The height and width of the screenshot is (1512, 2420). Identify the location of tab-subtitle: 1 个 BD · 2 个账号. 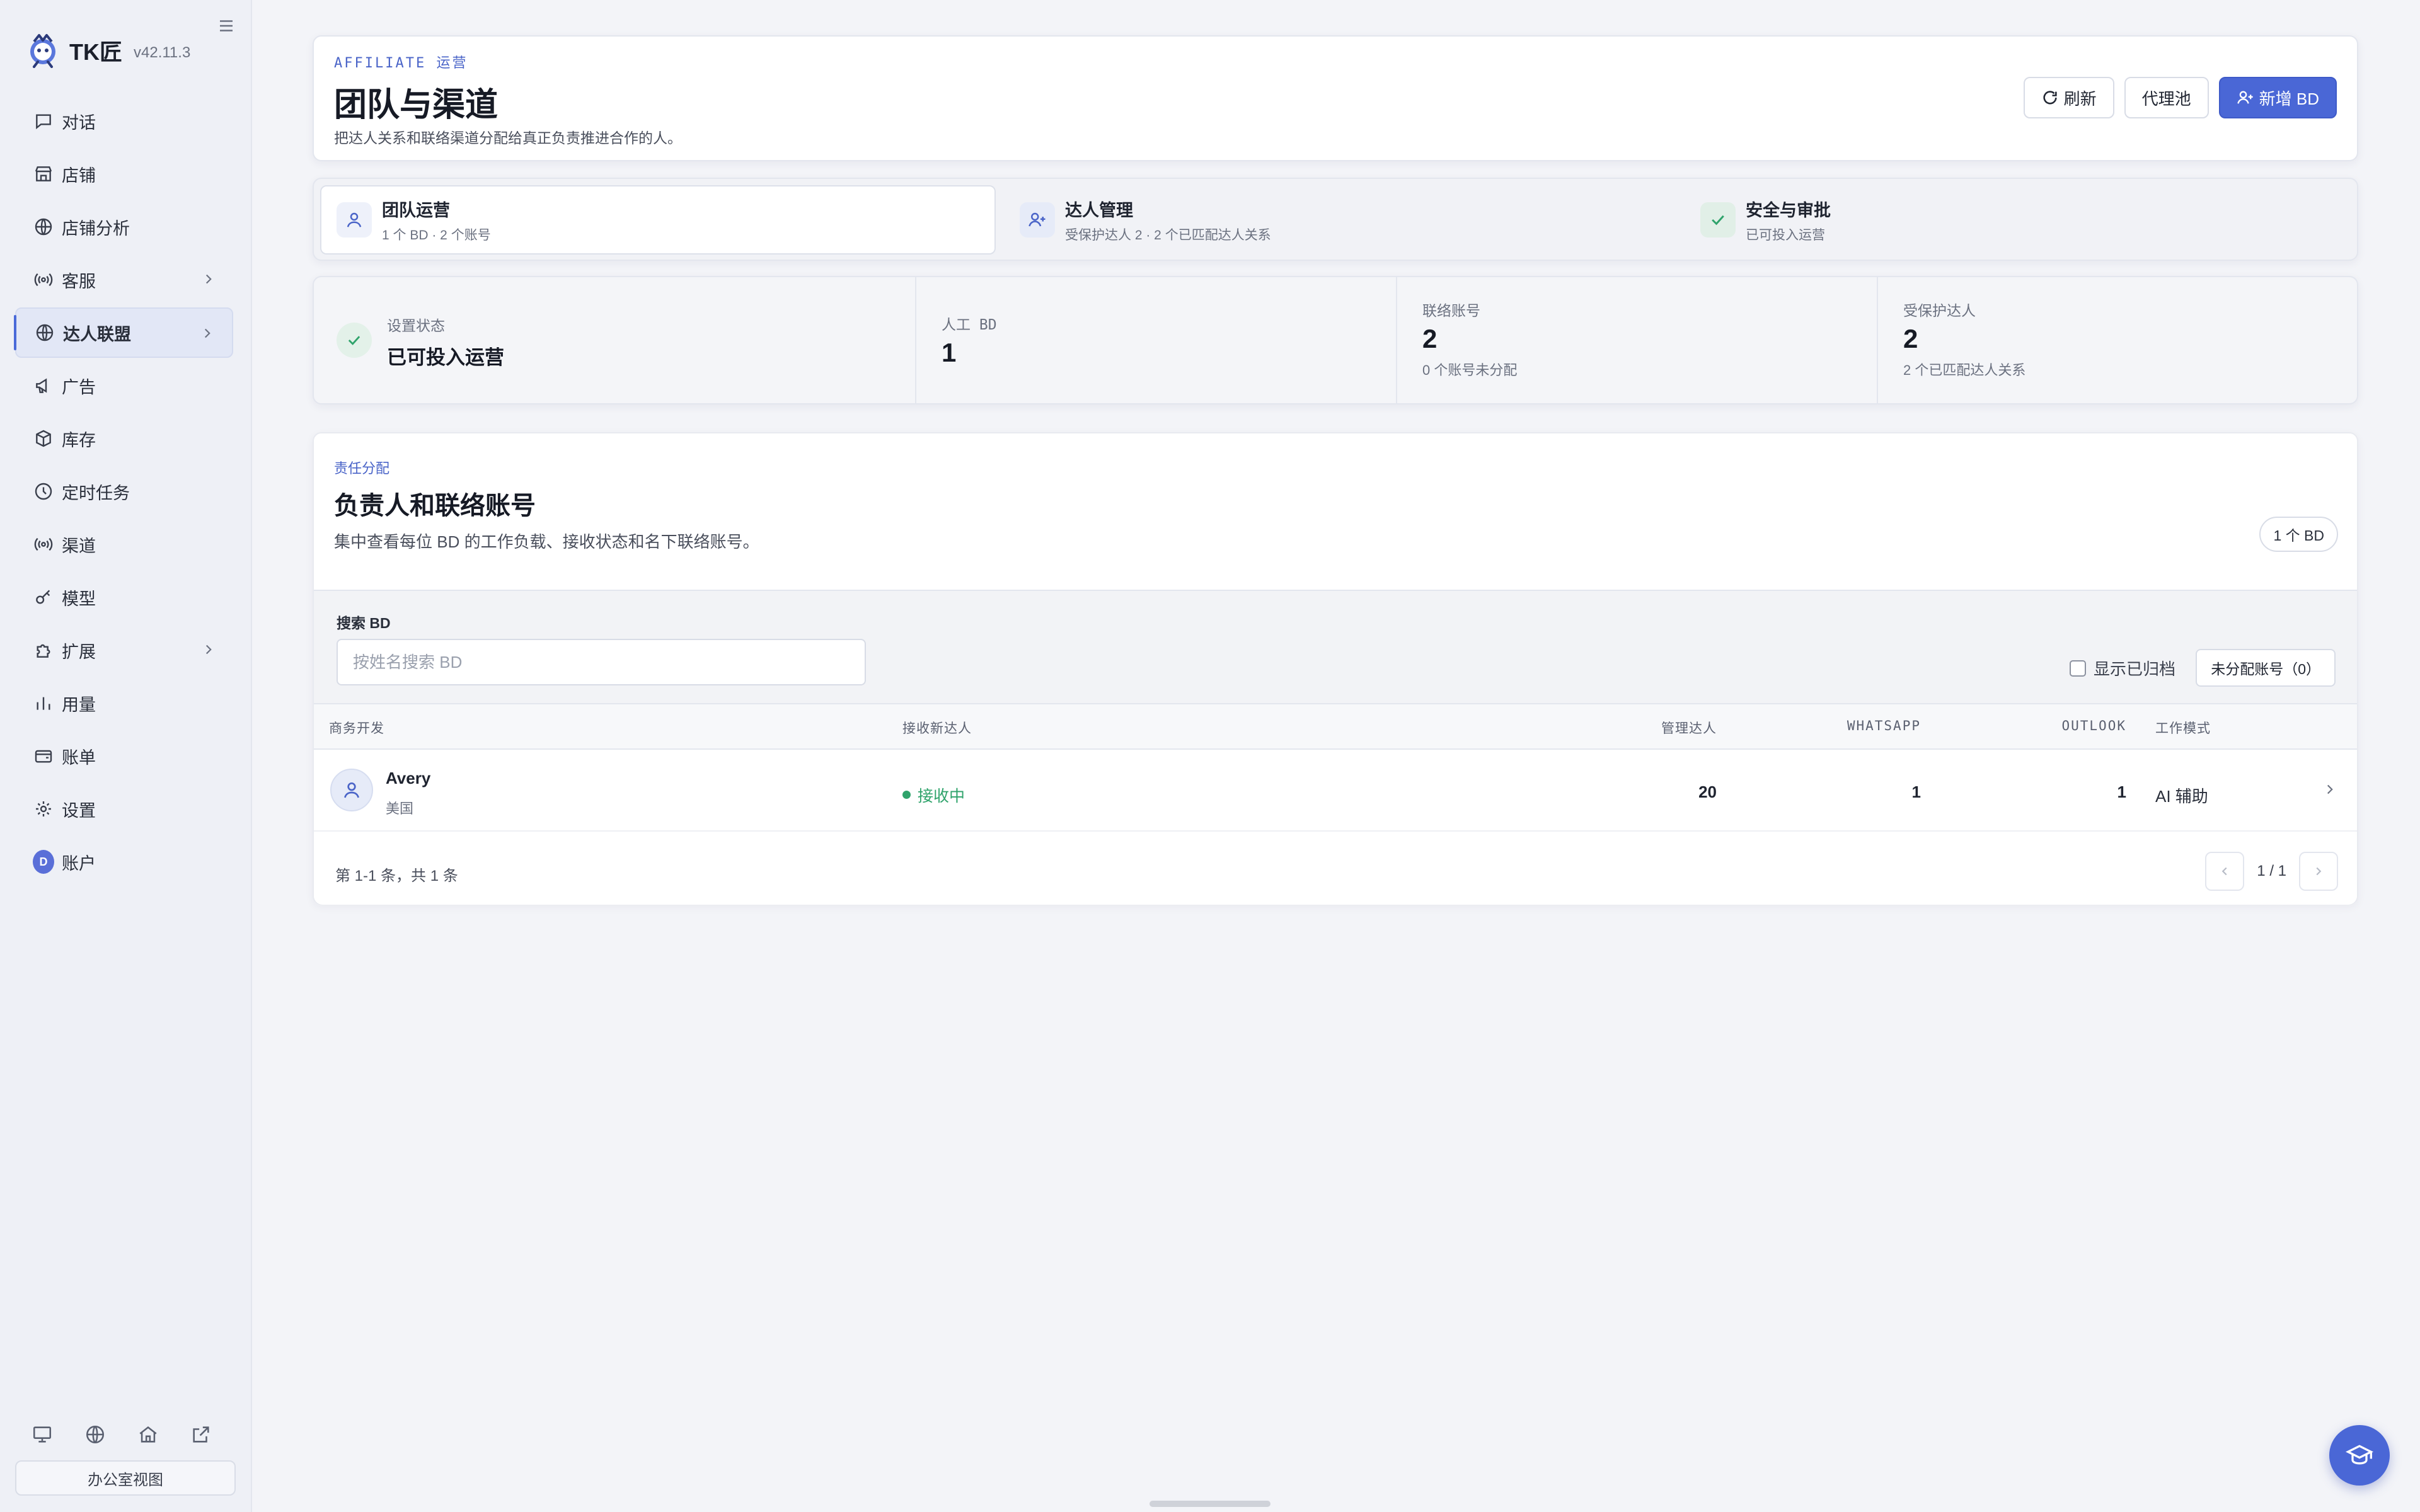
(437, 235).